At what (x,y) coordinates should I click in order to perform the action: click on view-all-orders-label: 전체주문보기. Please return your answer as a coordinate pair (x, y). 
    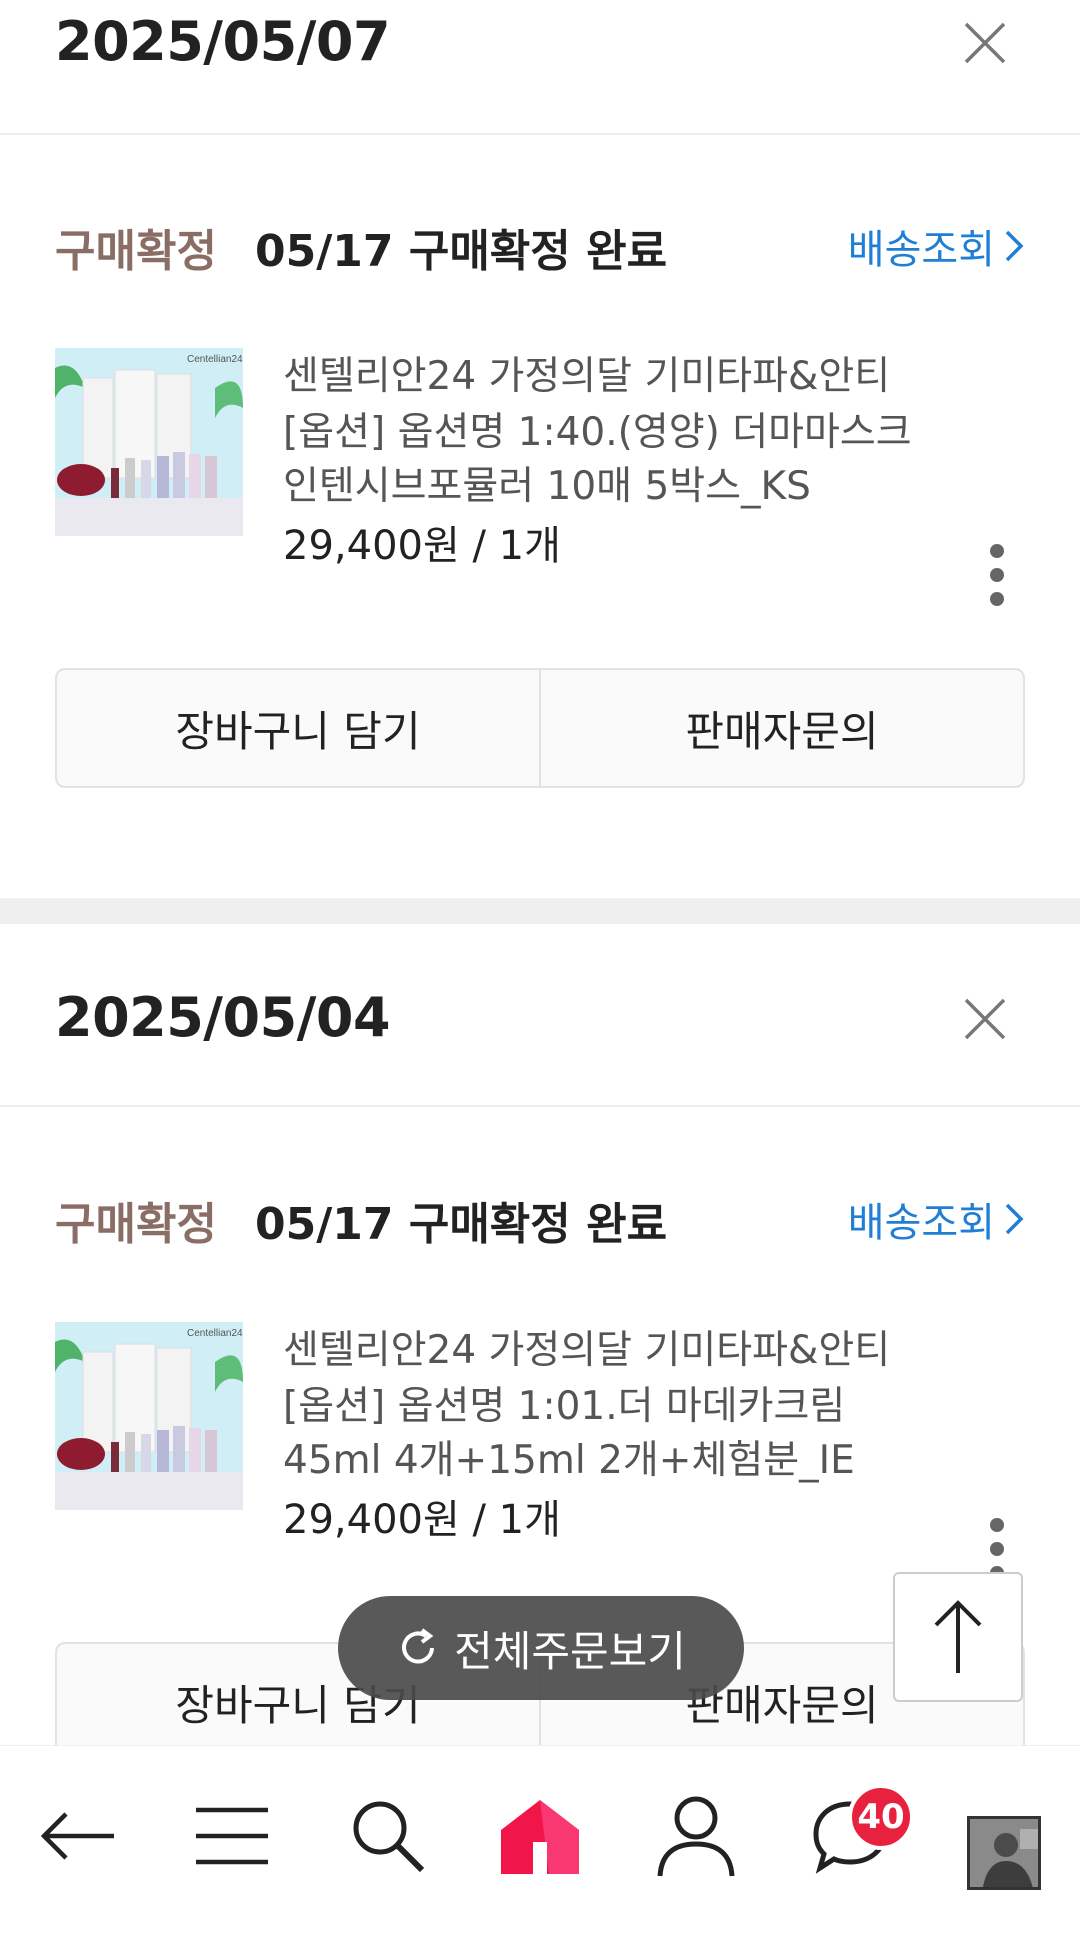
    Looking at the image, I should click on (570, 1651).